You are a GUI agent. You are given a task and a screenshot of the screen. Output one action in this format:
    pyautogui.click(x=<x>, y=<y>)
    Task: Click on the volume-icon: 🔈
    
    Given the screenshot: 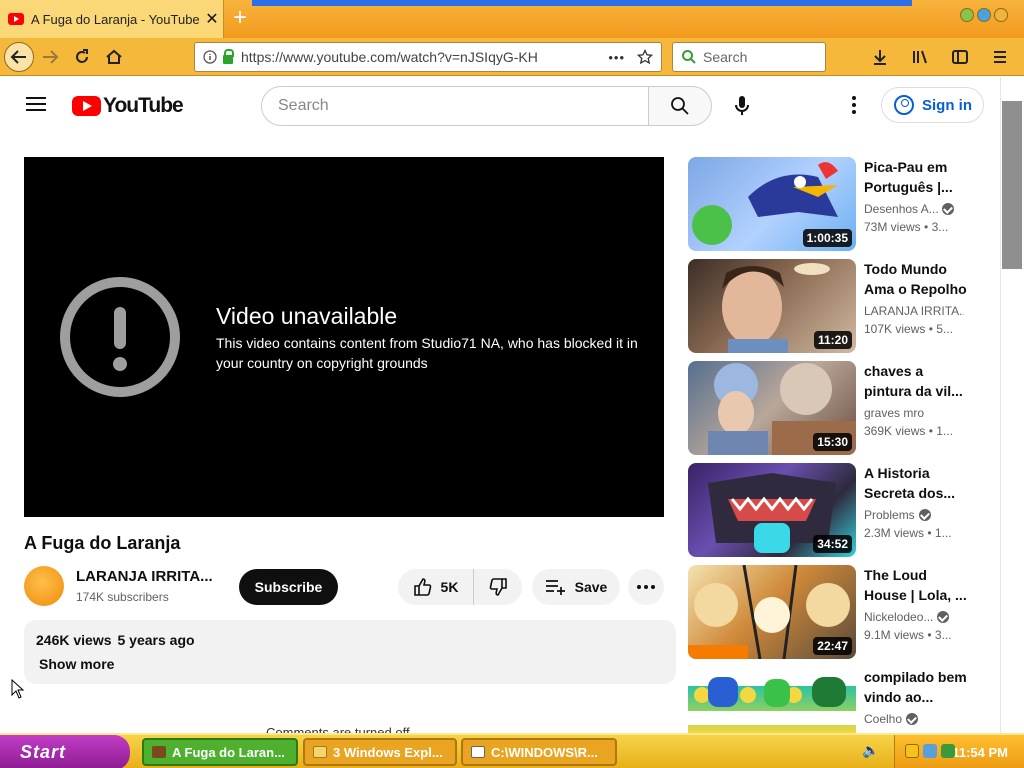 What is the action you would take?
    pyautogui.click(x=870, y=751)
    